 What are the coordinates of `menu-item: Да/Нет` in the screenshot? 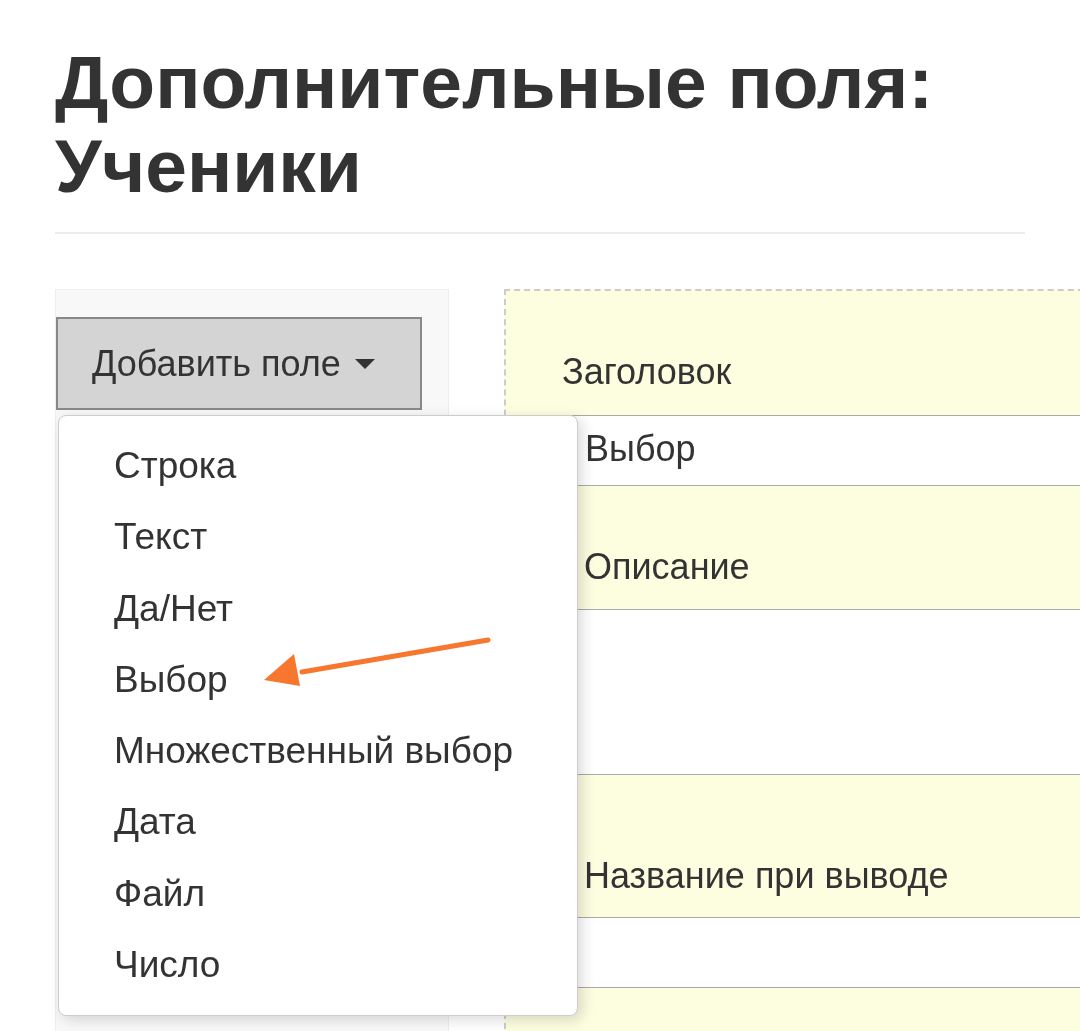 It's located at (318, 622).